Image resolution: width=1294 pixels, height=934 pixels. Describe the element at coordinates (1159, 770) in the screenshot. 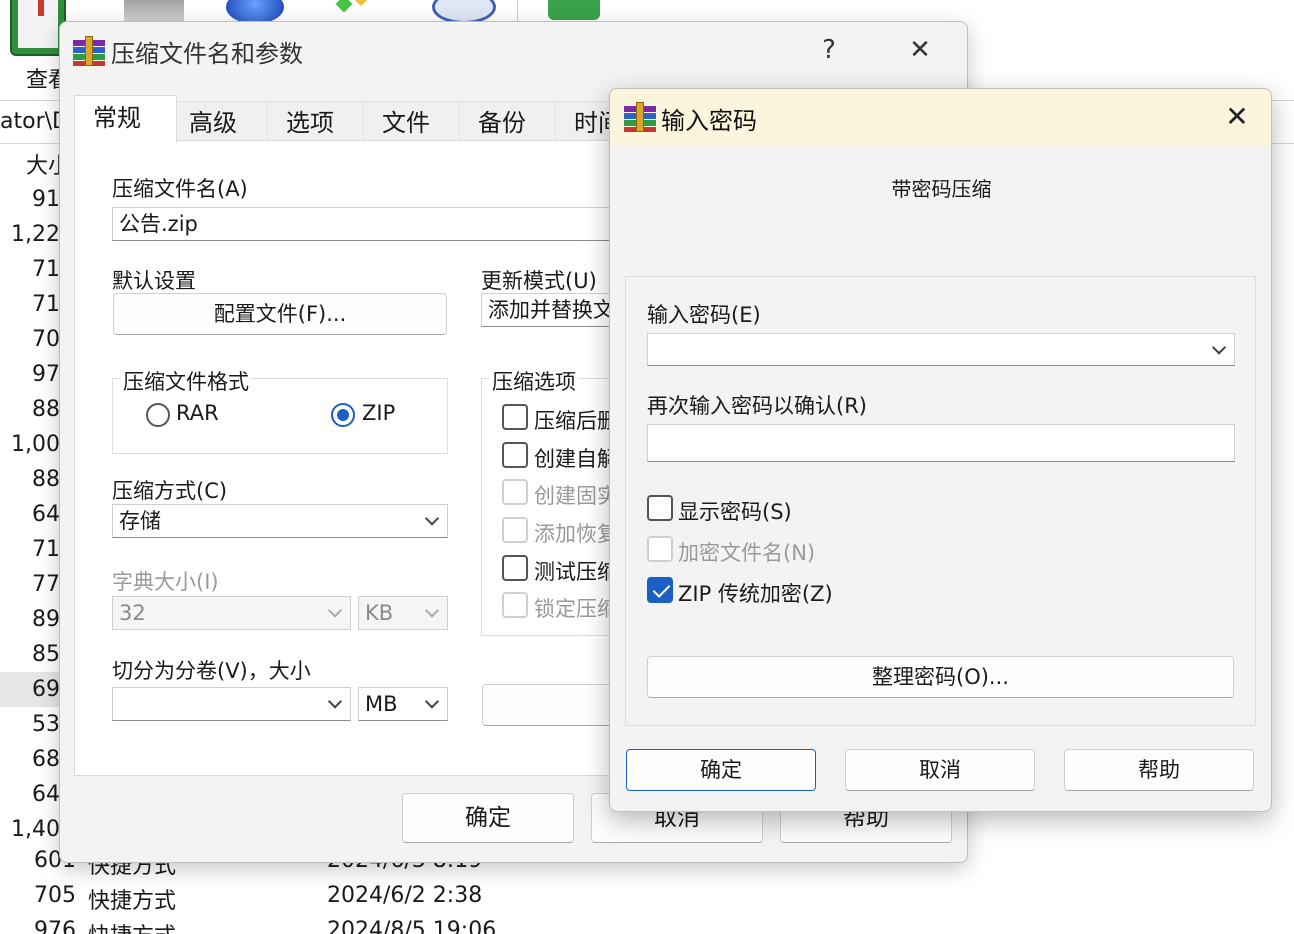

I see `password-help-button: 帮助` at that location.